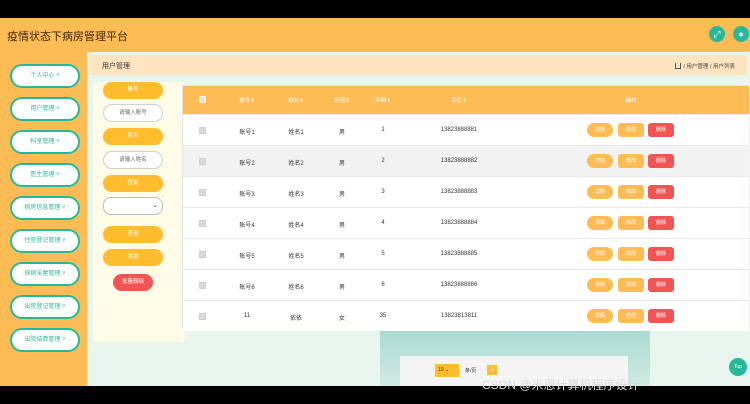  Describe the element at coordinates (383, 316) in the screenshot. I see `cell-age: 35` at that location.